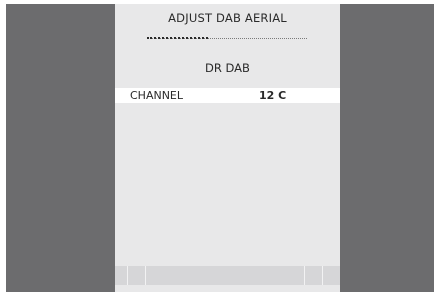  Describe the element at coordinates (227, 275) in the screenshot. I see `bottom-bar` at that location.